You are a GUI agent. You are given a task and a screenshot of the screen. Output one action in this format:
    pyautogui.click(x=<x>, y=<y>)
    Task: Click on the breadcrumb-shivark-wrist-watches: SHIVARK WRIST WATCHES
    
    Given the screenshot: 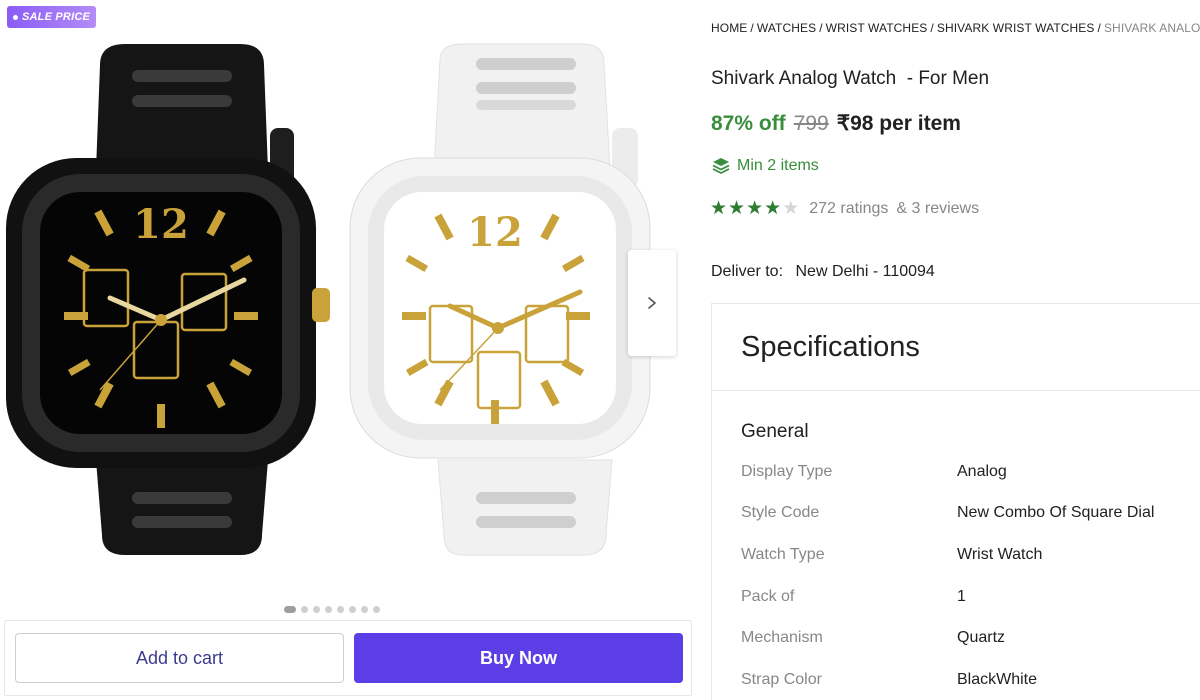 What is the action you would take?
    pyautogui.click(x=1016, y=28)
    